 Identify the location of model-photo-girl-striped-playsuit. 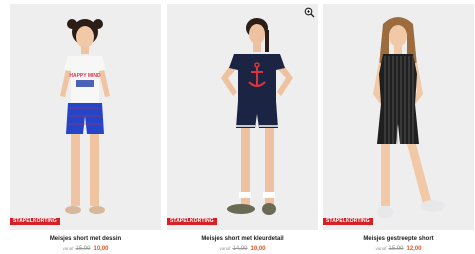
(409, 117).